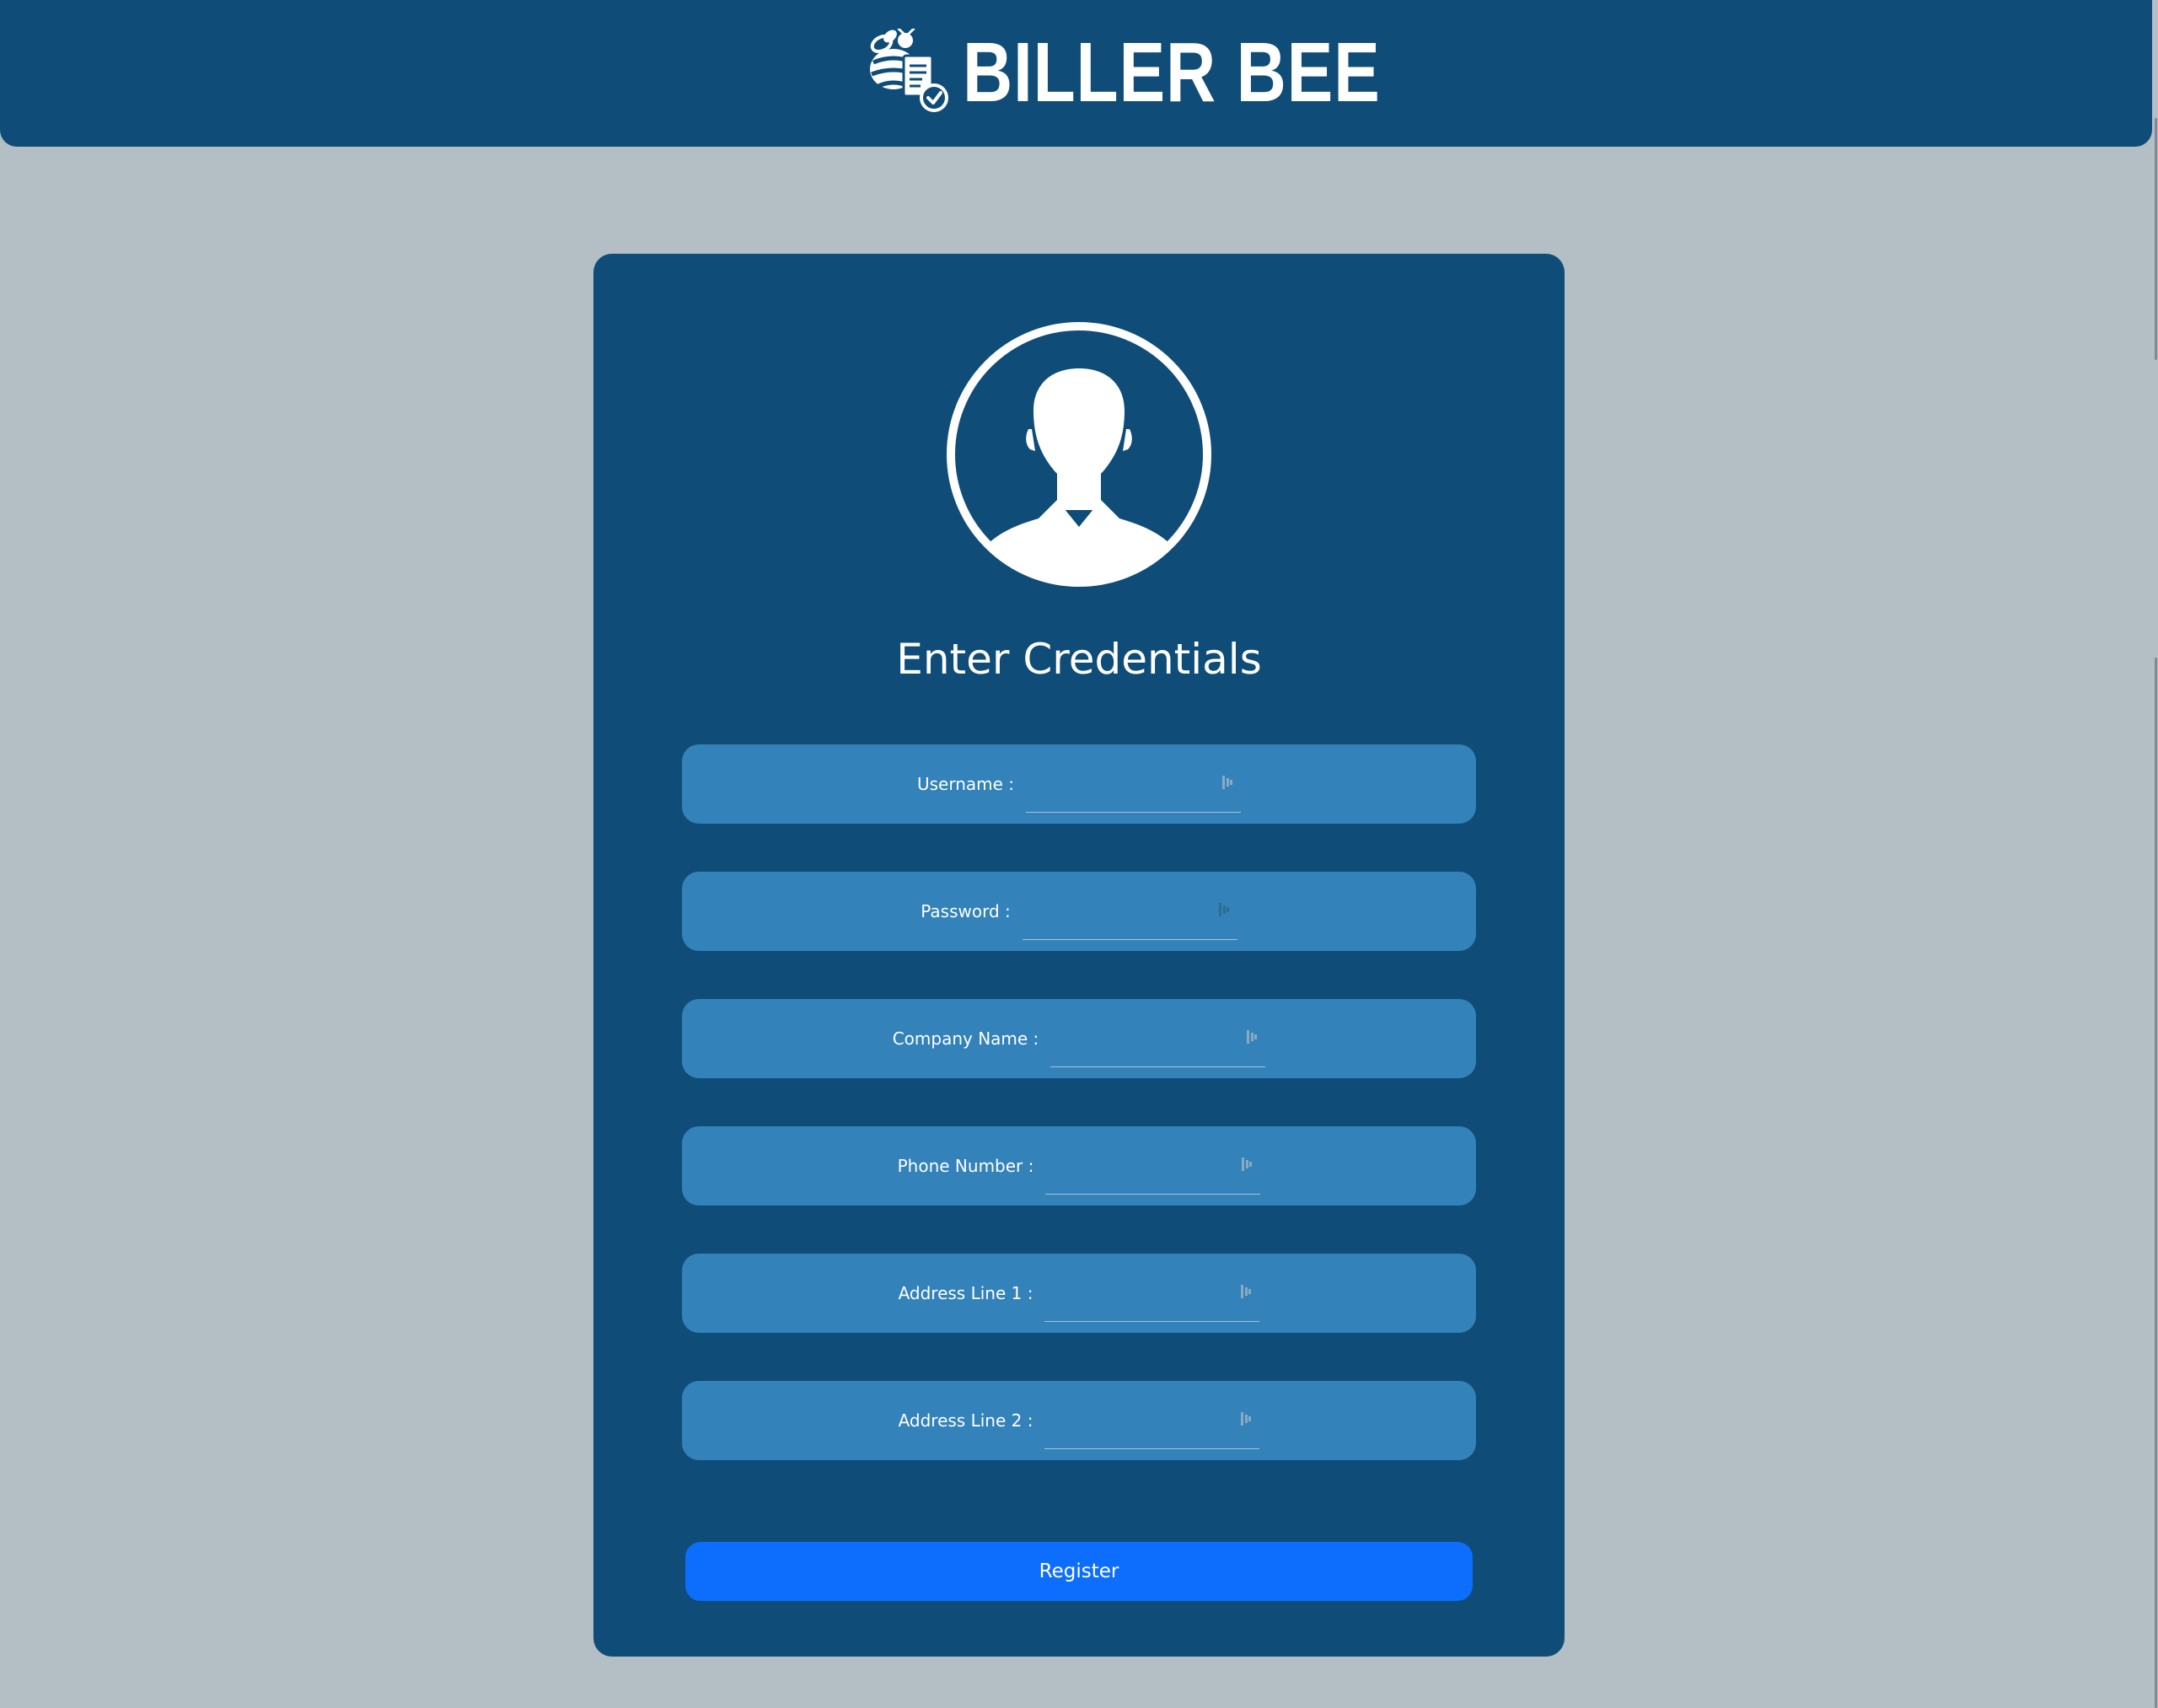 The width and height of the screenshot is (2158, 1708). What do you see at coordinates (2156, 1183) in the screenshot?
I see `scrollbar-thumb-bottom` at bounding box center [2156, 1183].